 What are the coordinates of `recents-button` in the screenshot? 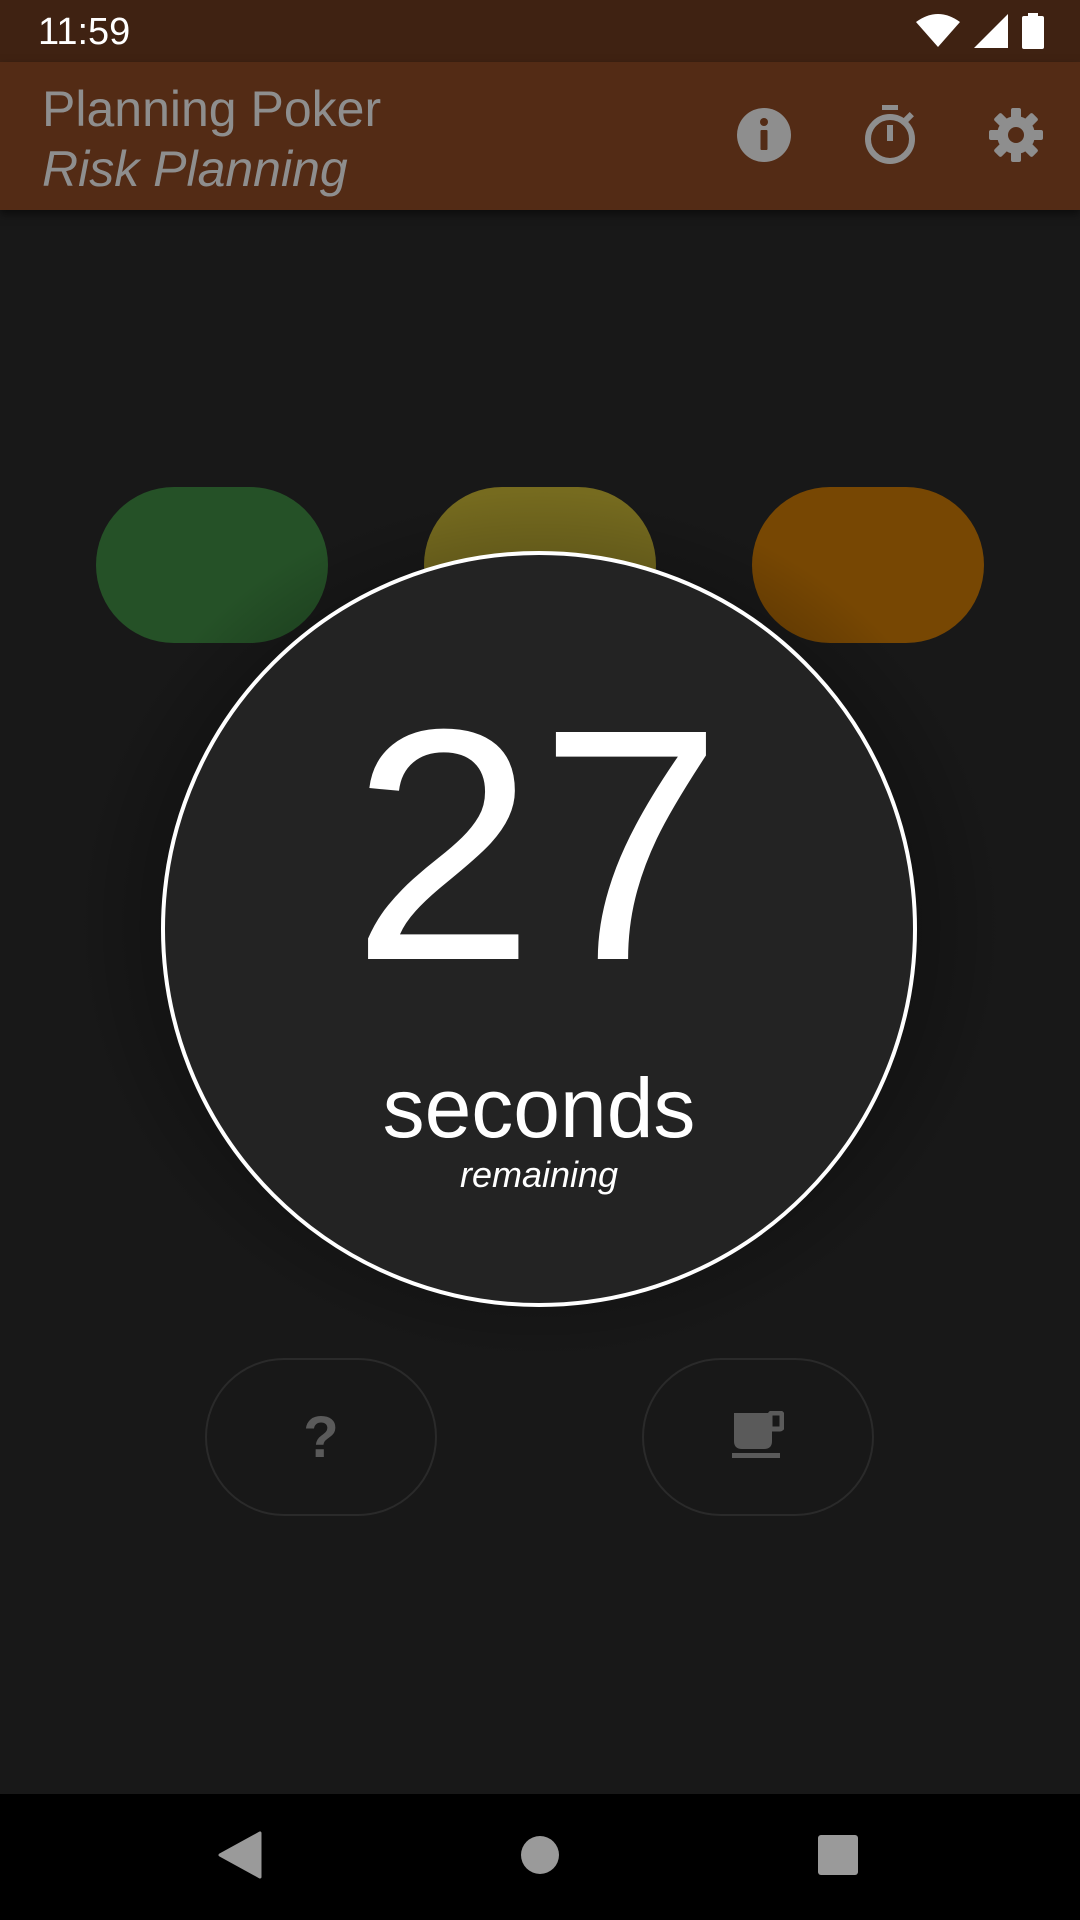 It's located at (838, 1857).